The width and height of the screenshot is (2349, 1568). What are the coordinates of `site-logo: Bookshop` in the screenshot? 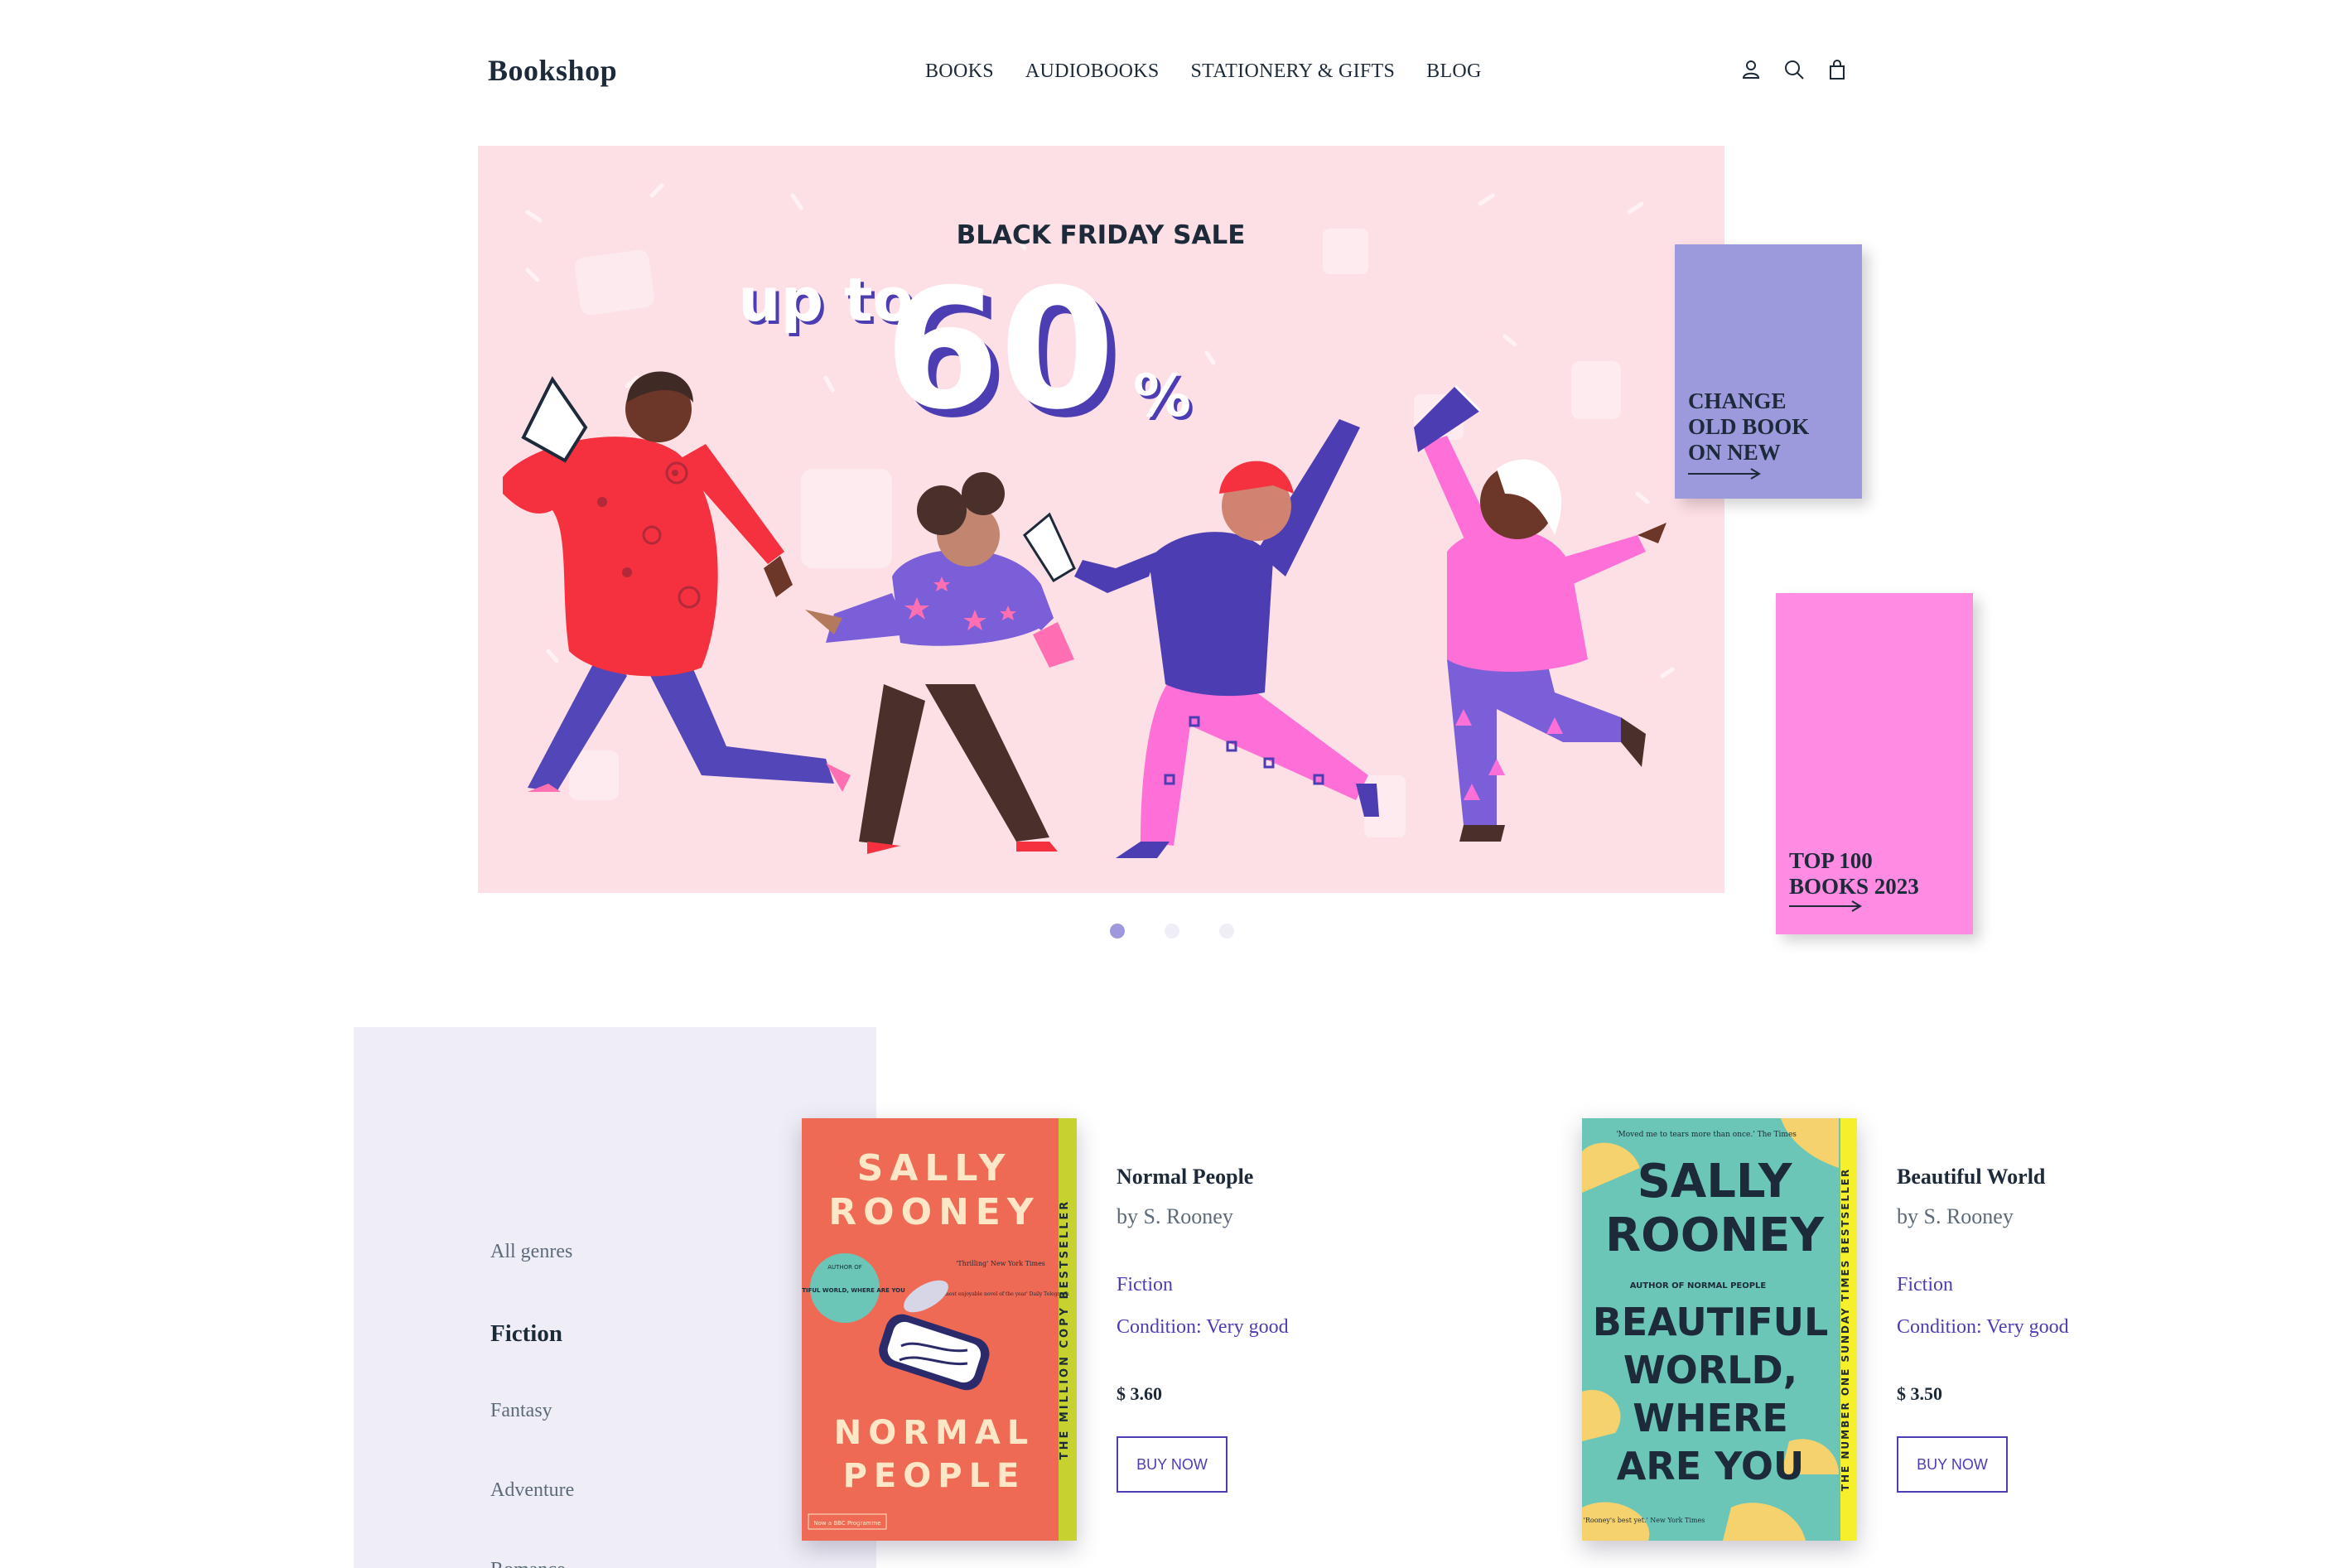 It's located at (552, 70).